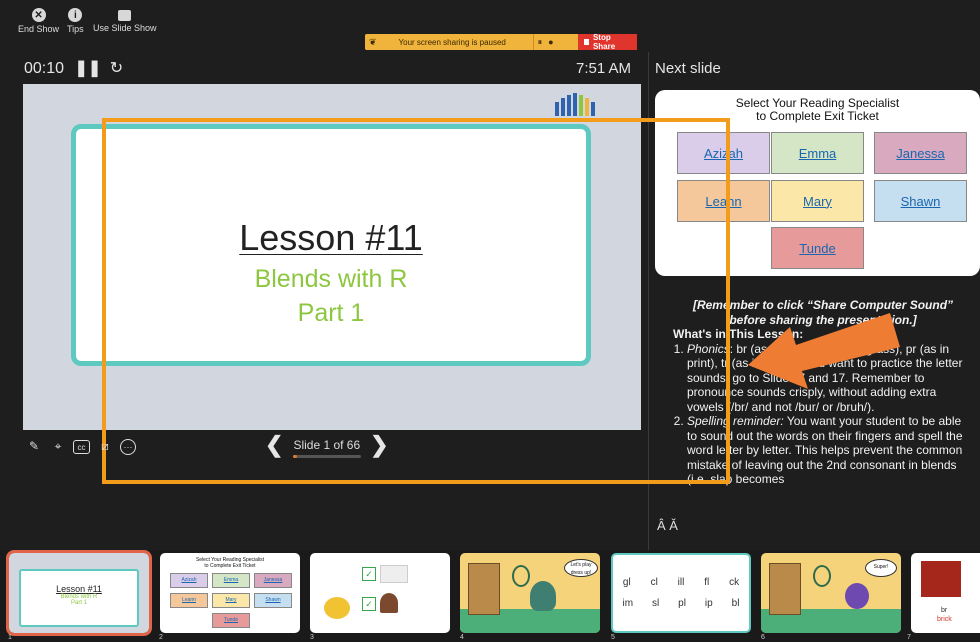 The image size is (980, 642). I want to click on books-logo-icon, so click(575, 104).